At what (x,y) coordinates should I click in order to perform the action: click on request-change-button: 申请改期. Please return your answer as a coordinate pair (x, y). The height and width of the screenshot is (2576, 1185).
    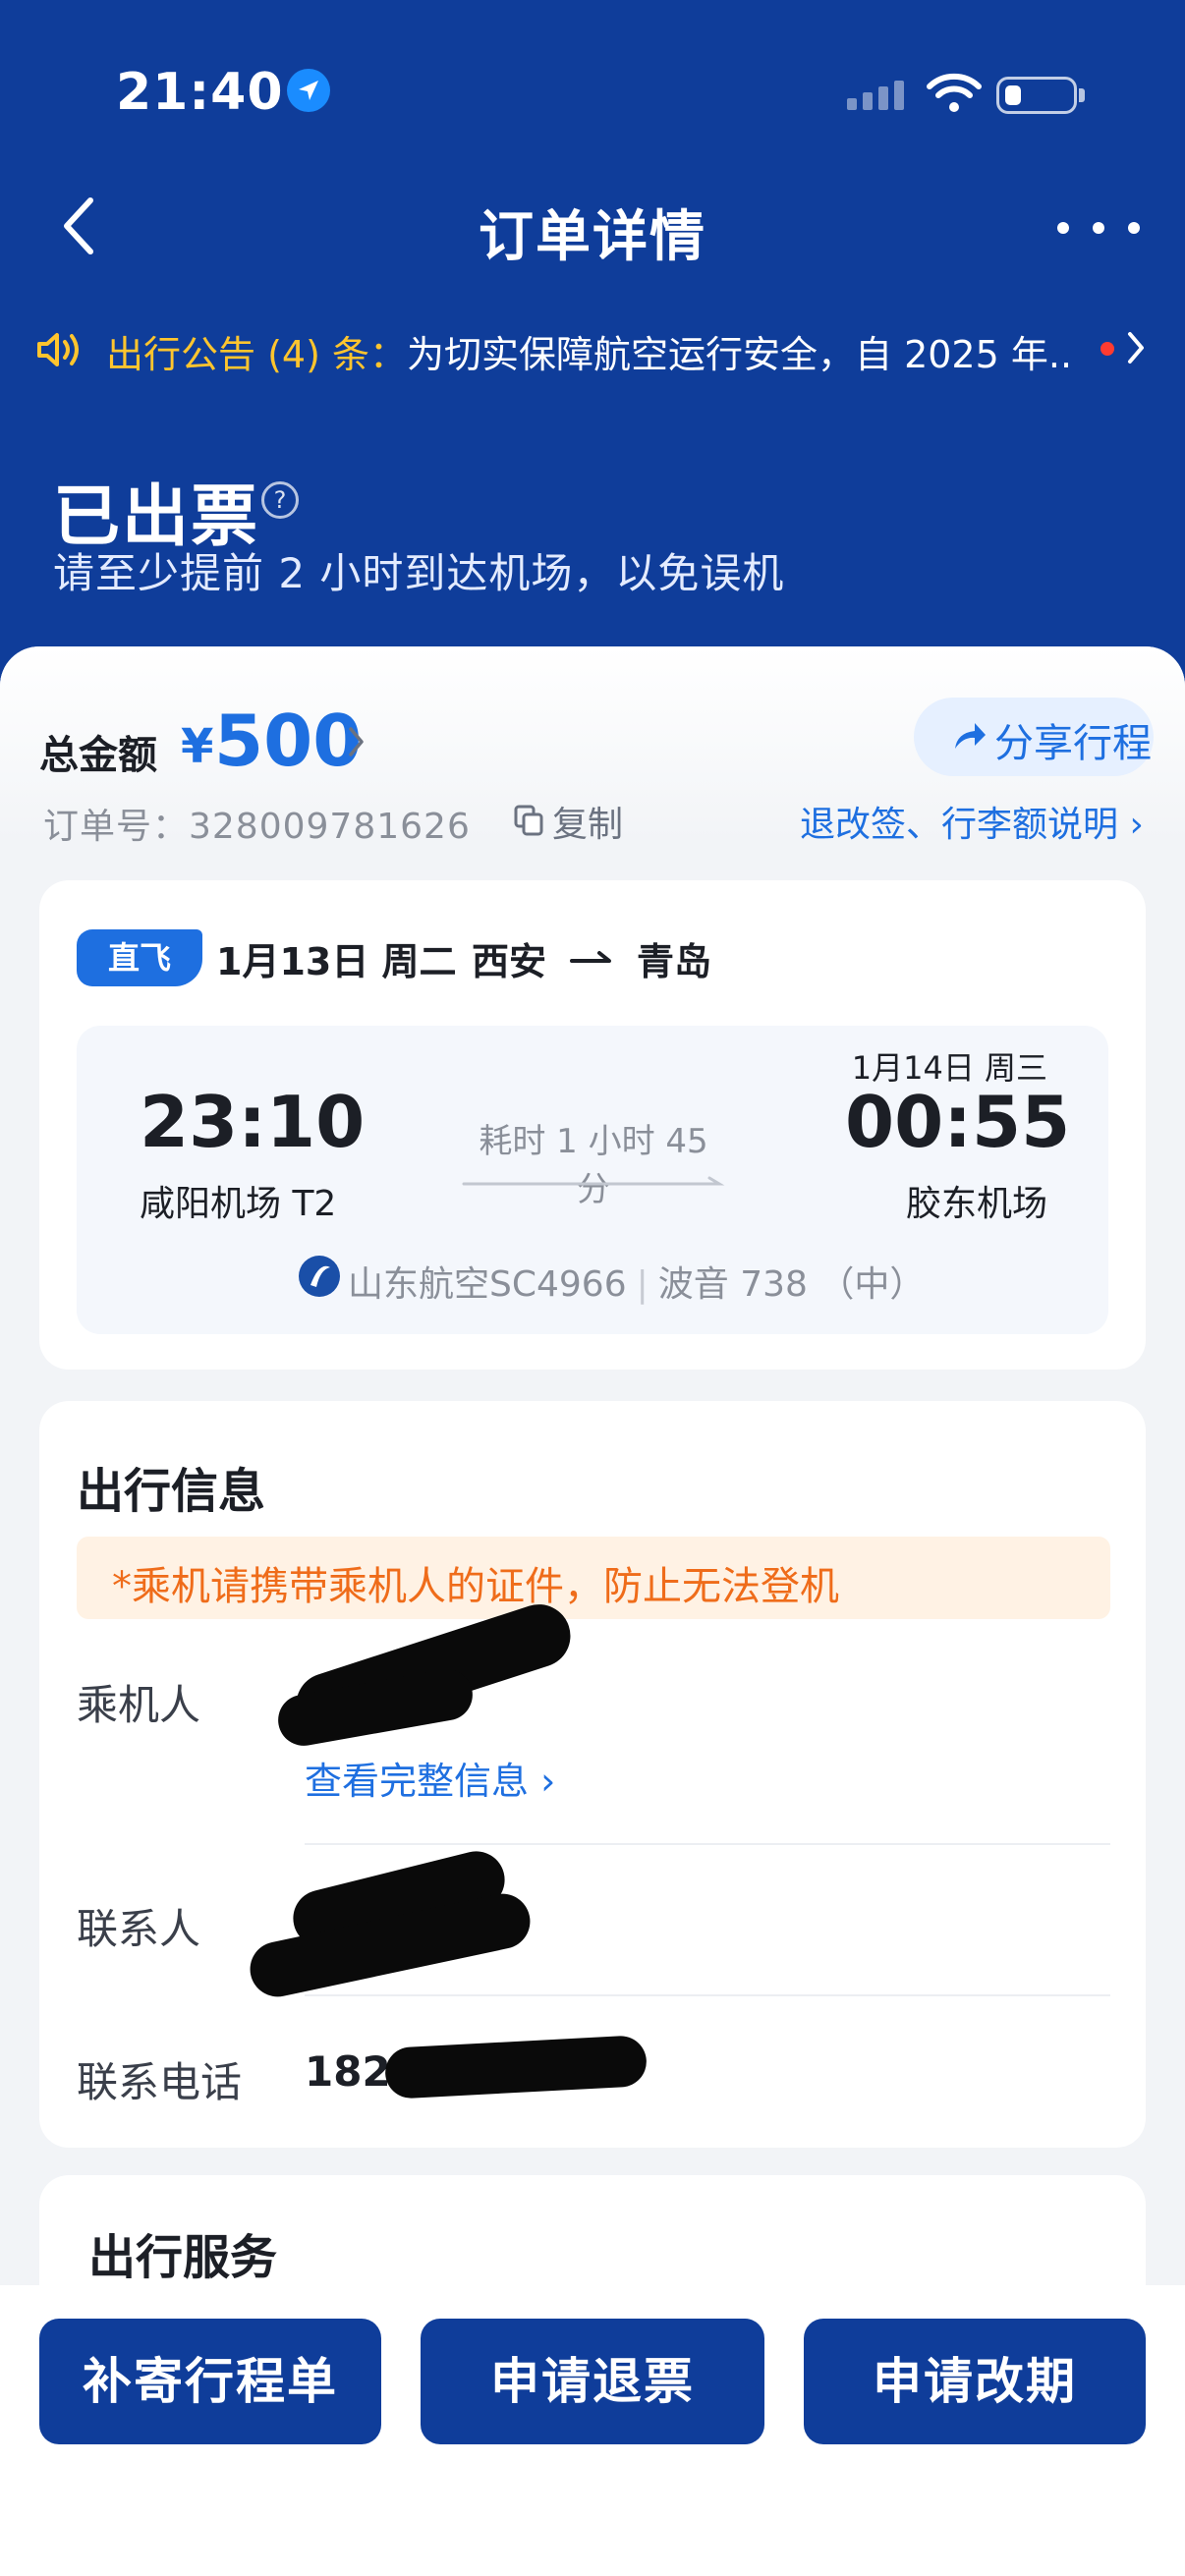
    Looking at the image, I should click on (975, 2381).